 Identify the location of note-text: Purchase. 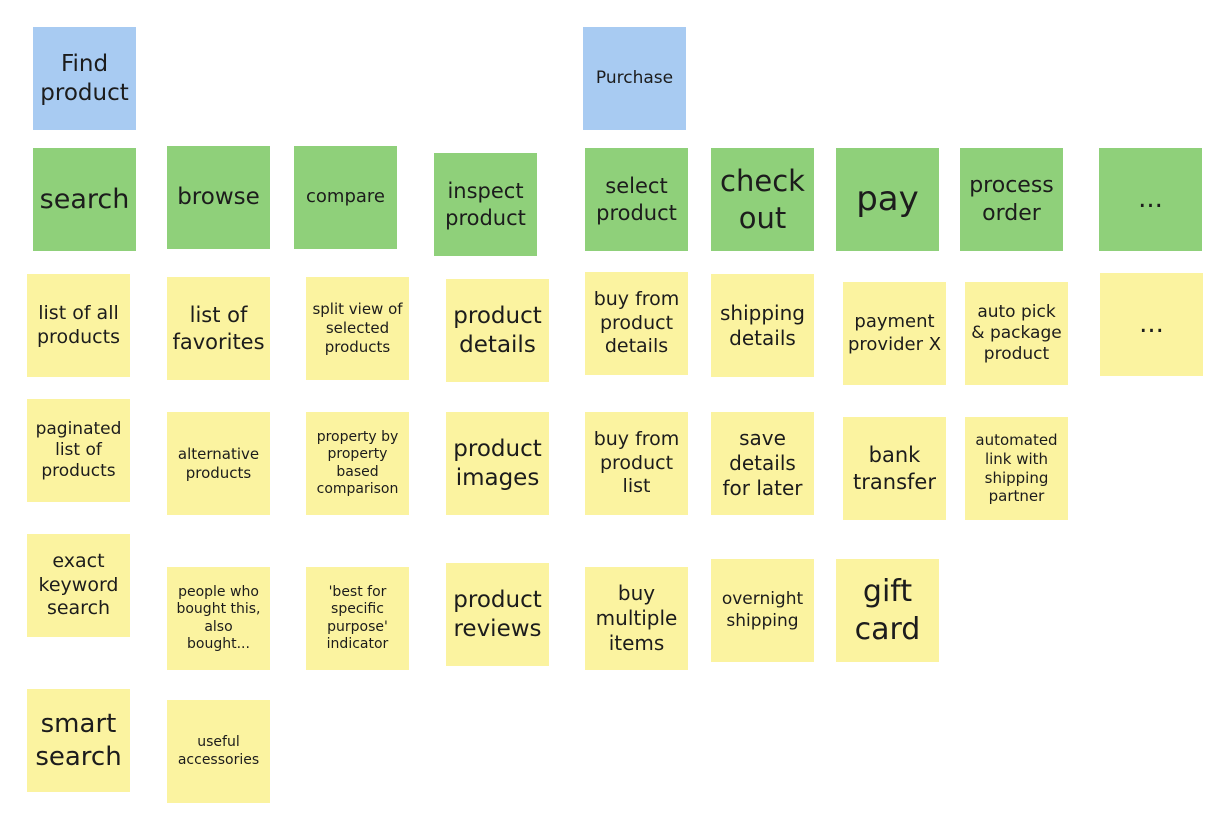
(634, 77).